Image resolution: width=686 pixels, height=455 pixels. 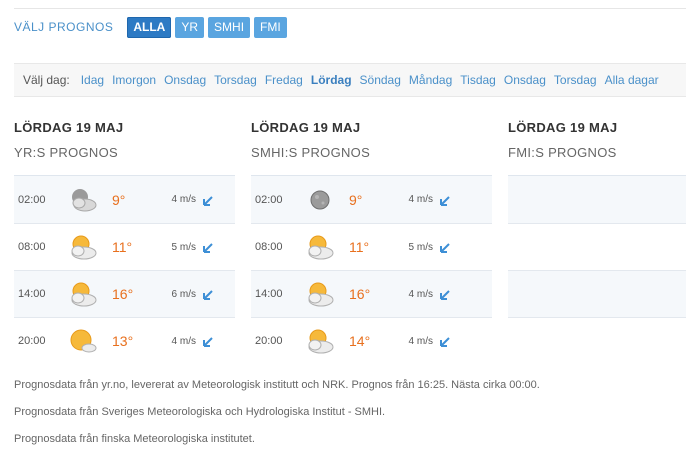 I want to click on day-link-imorgon: Imorgon, so click(x=134, y=80).